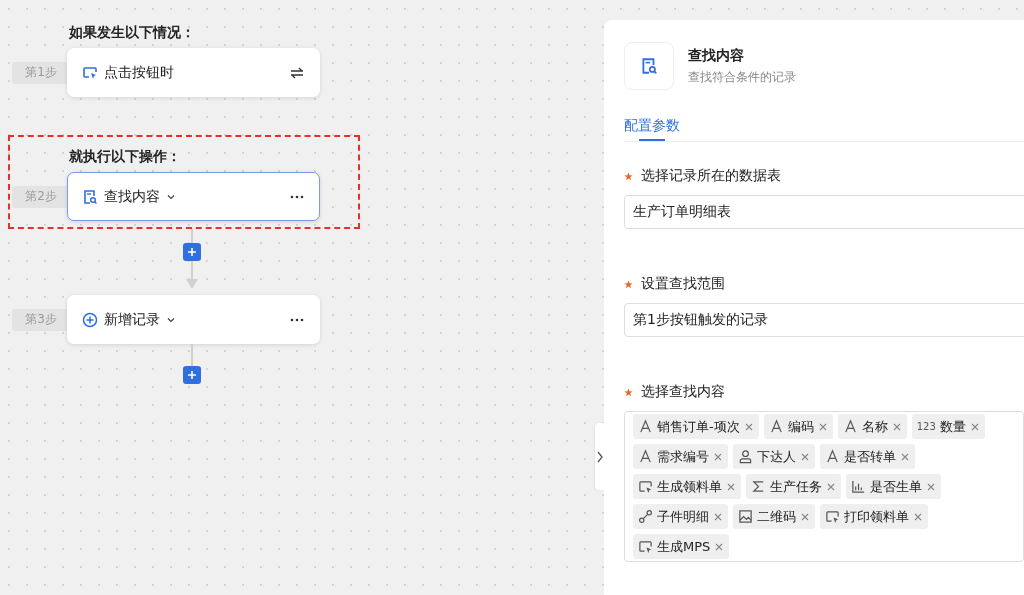 This screenshot has height=595, width=1024. Describe the element at coordinates (776, 456) in the screenshot. I see `tag-label: 下达人` at that location.